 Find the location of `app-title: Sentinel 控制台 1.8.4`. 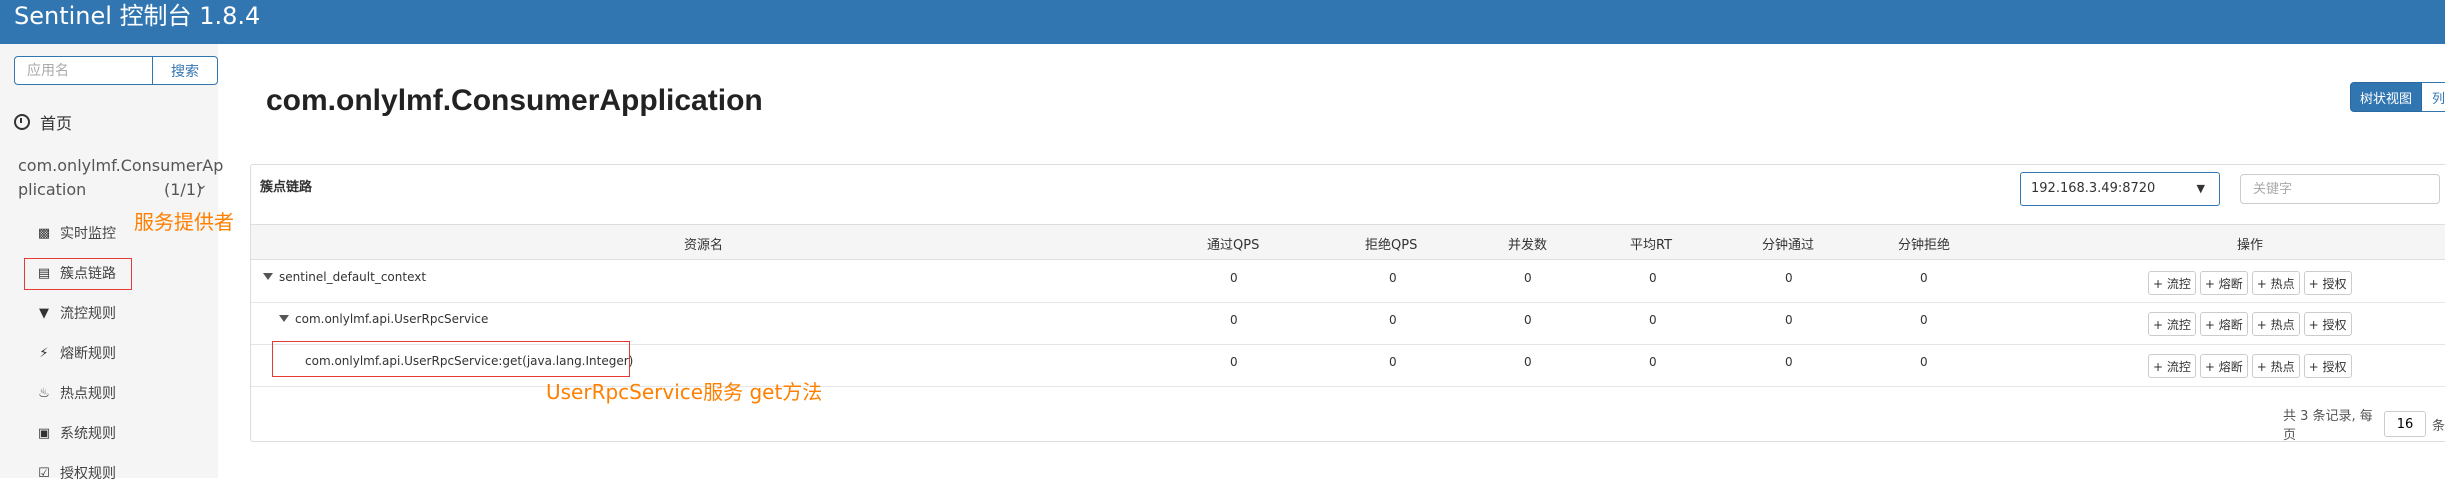

app-title: Sentinel 控制台 1.8.4 is located at coordinates (137, 16).